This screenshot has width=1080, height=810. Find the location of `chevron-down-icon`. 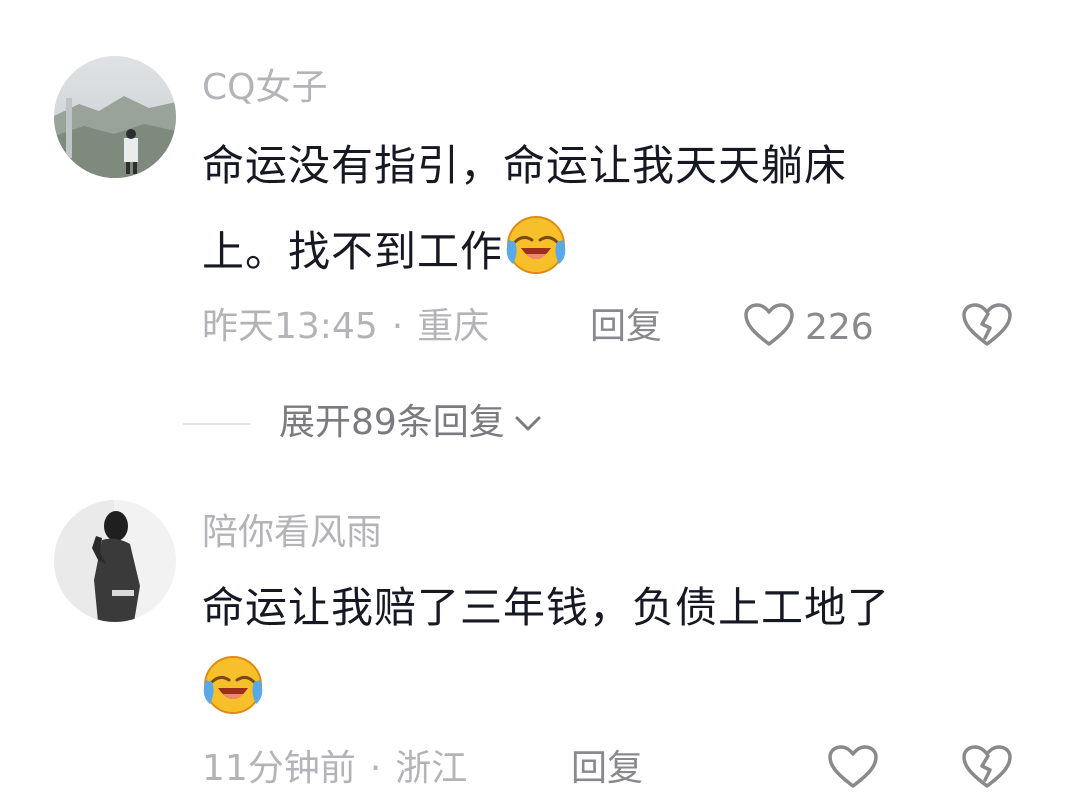

chevron-down-icon is located at coordinates (524, 423).